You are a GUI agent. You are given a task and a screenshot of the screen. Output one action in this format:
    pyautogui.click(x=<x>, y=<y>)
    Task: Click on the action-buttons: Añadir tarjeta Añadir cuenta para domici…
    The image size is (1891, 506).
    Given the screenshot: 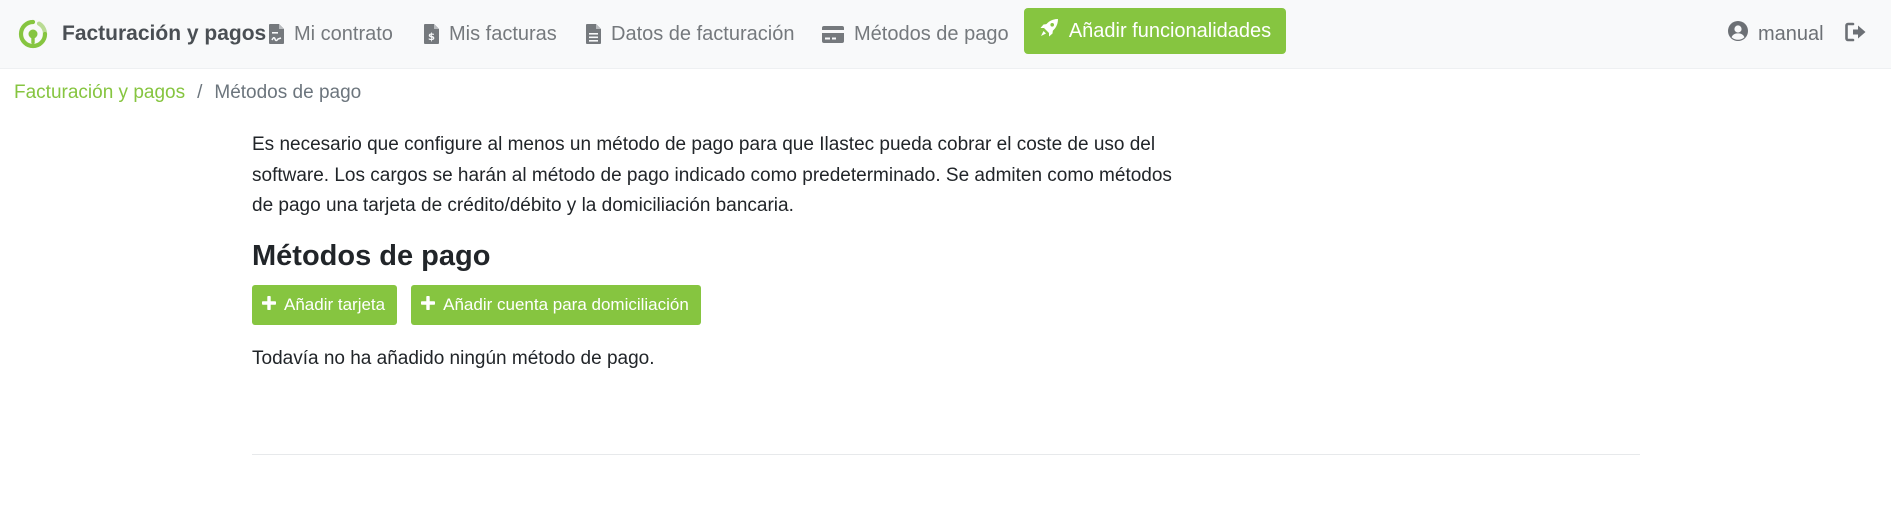 What is the action you would take?
    pyautogui.click(x=476, y=305)
    